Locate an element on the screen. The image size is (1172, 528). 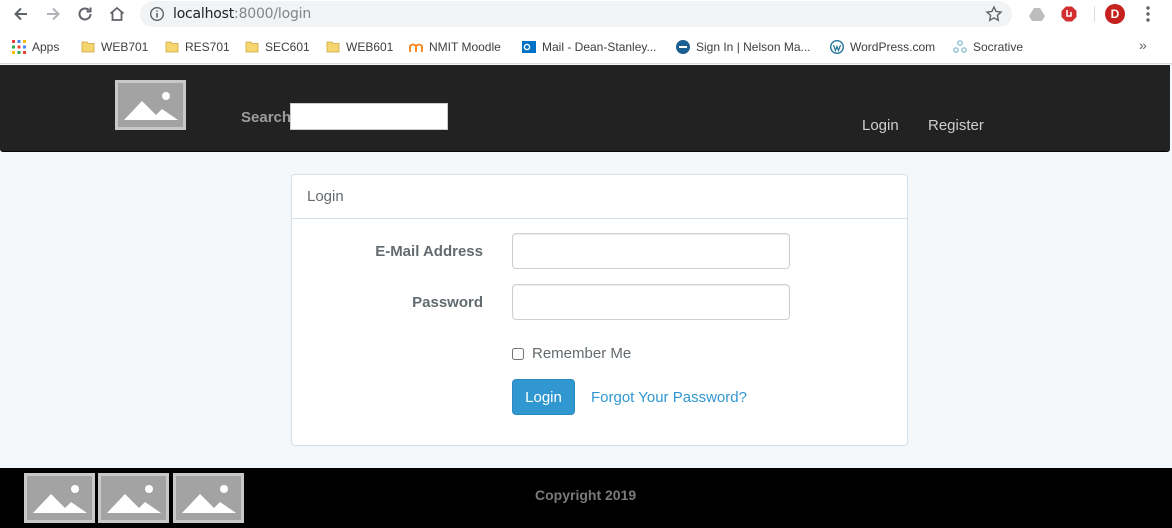
bookmark-label: RES701 is located at coordinates (207, 47).